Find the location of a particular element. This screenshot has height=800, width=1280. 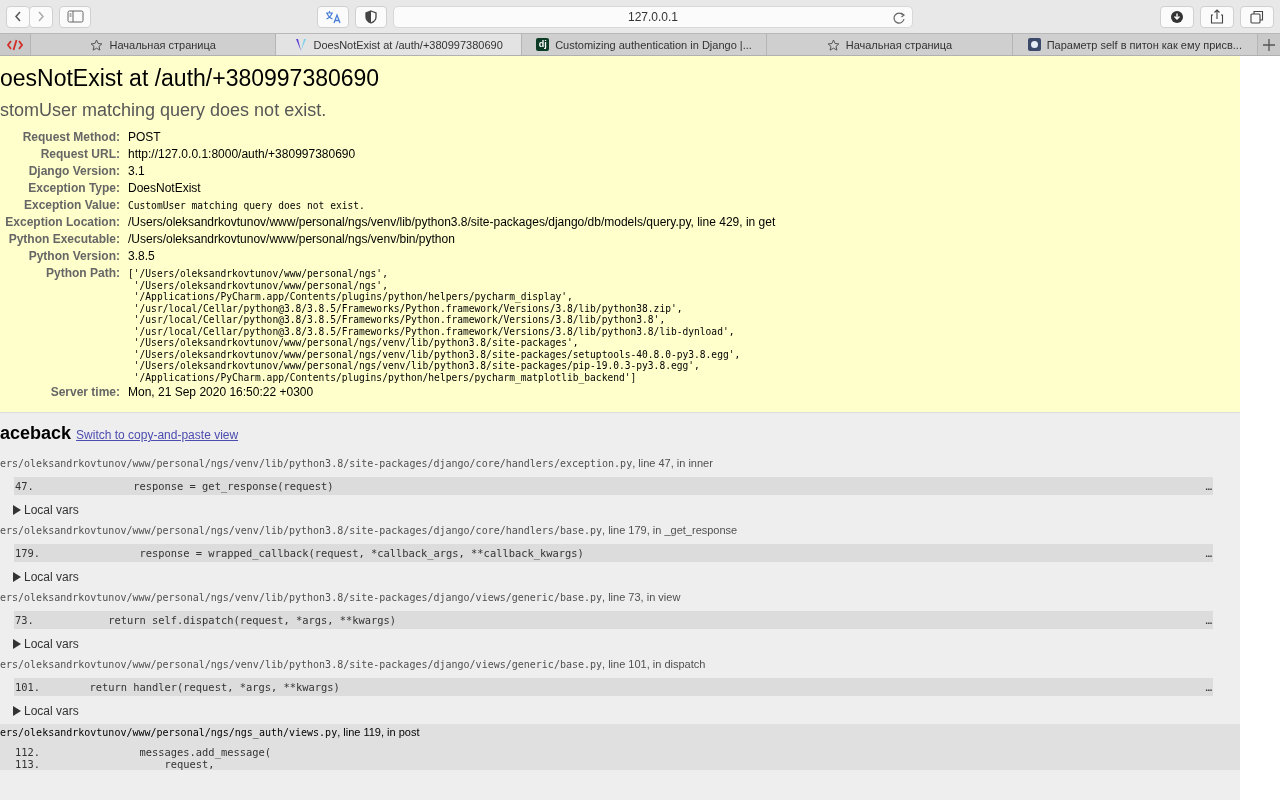

code-text: messages.add_message( is located at coordinates (205, 752).